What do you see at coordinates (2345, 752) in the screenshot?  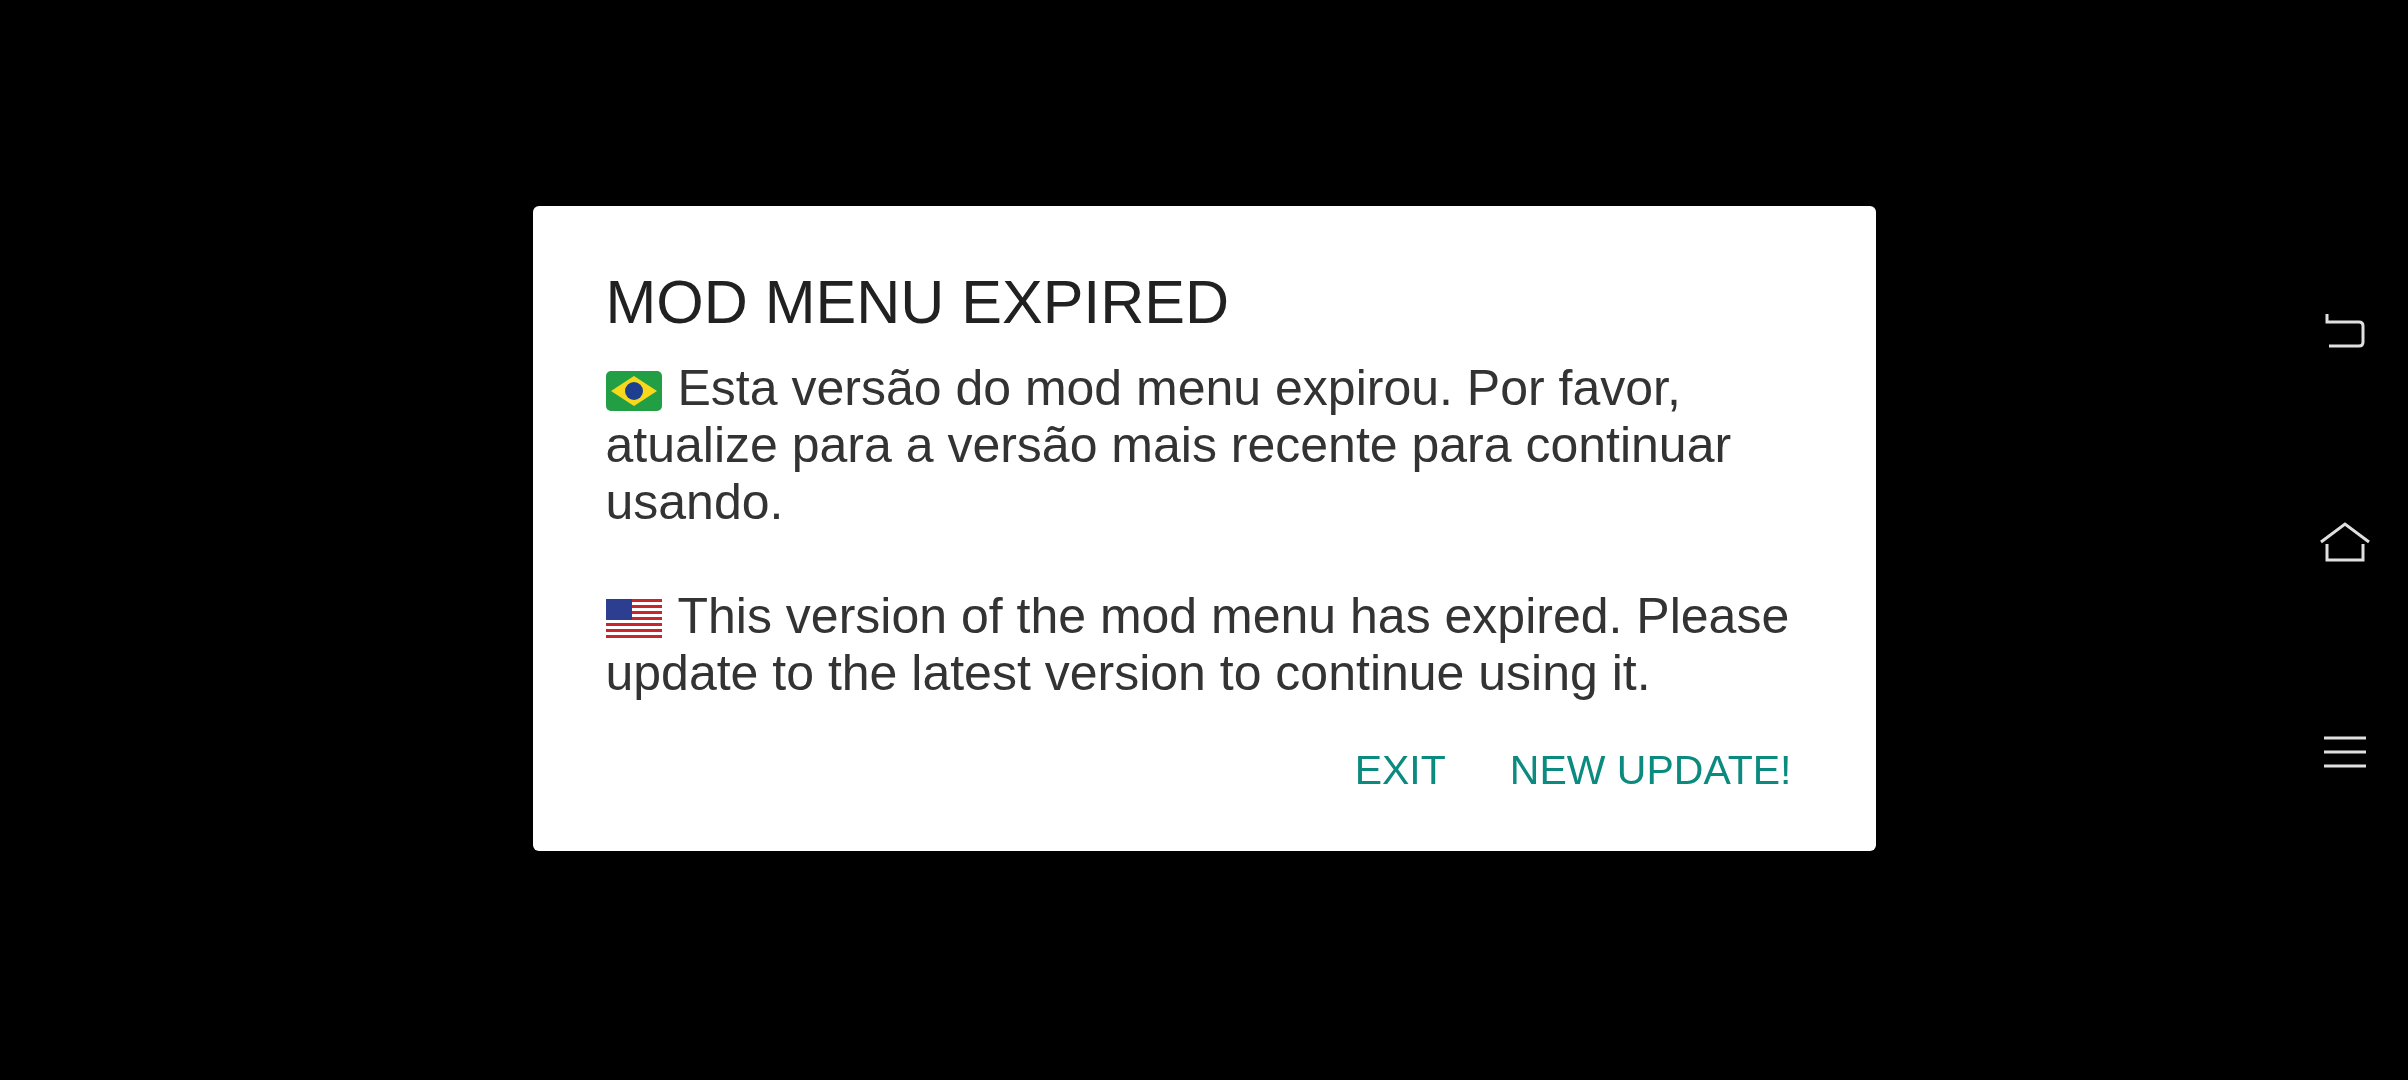 I see `menu-icon` at bounding box center [2345, 752].